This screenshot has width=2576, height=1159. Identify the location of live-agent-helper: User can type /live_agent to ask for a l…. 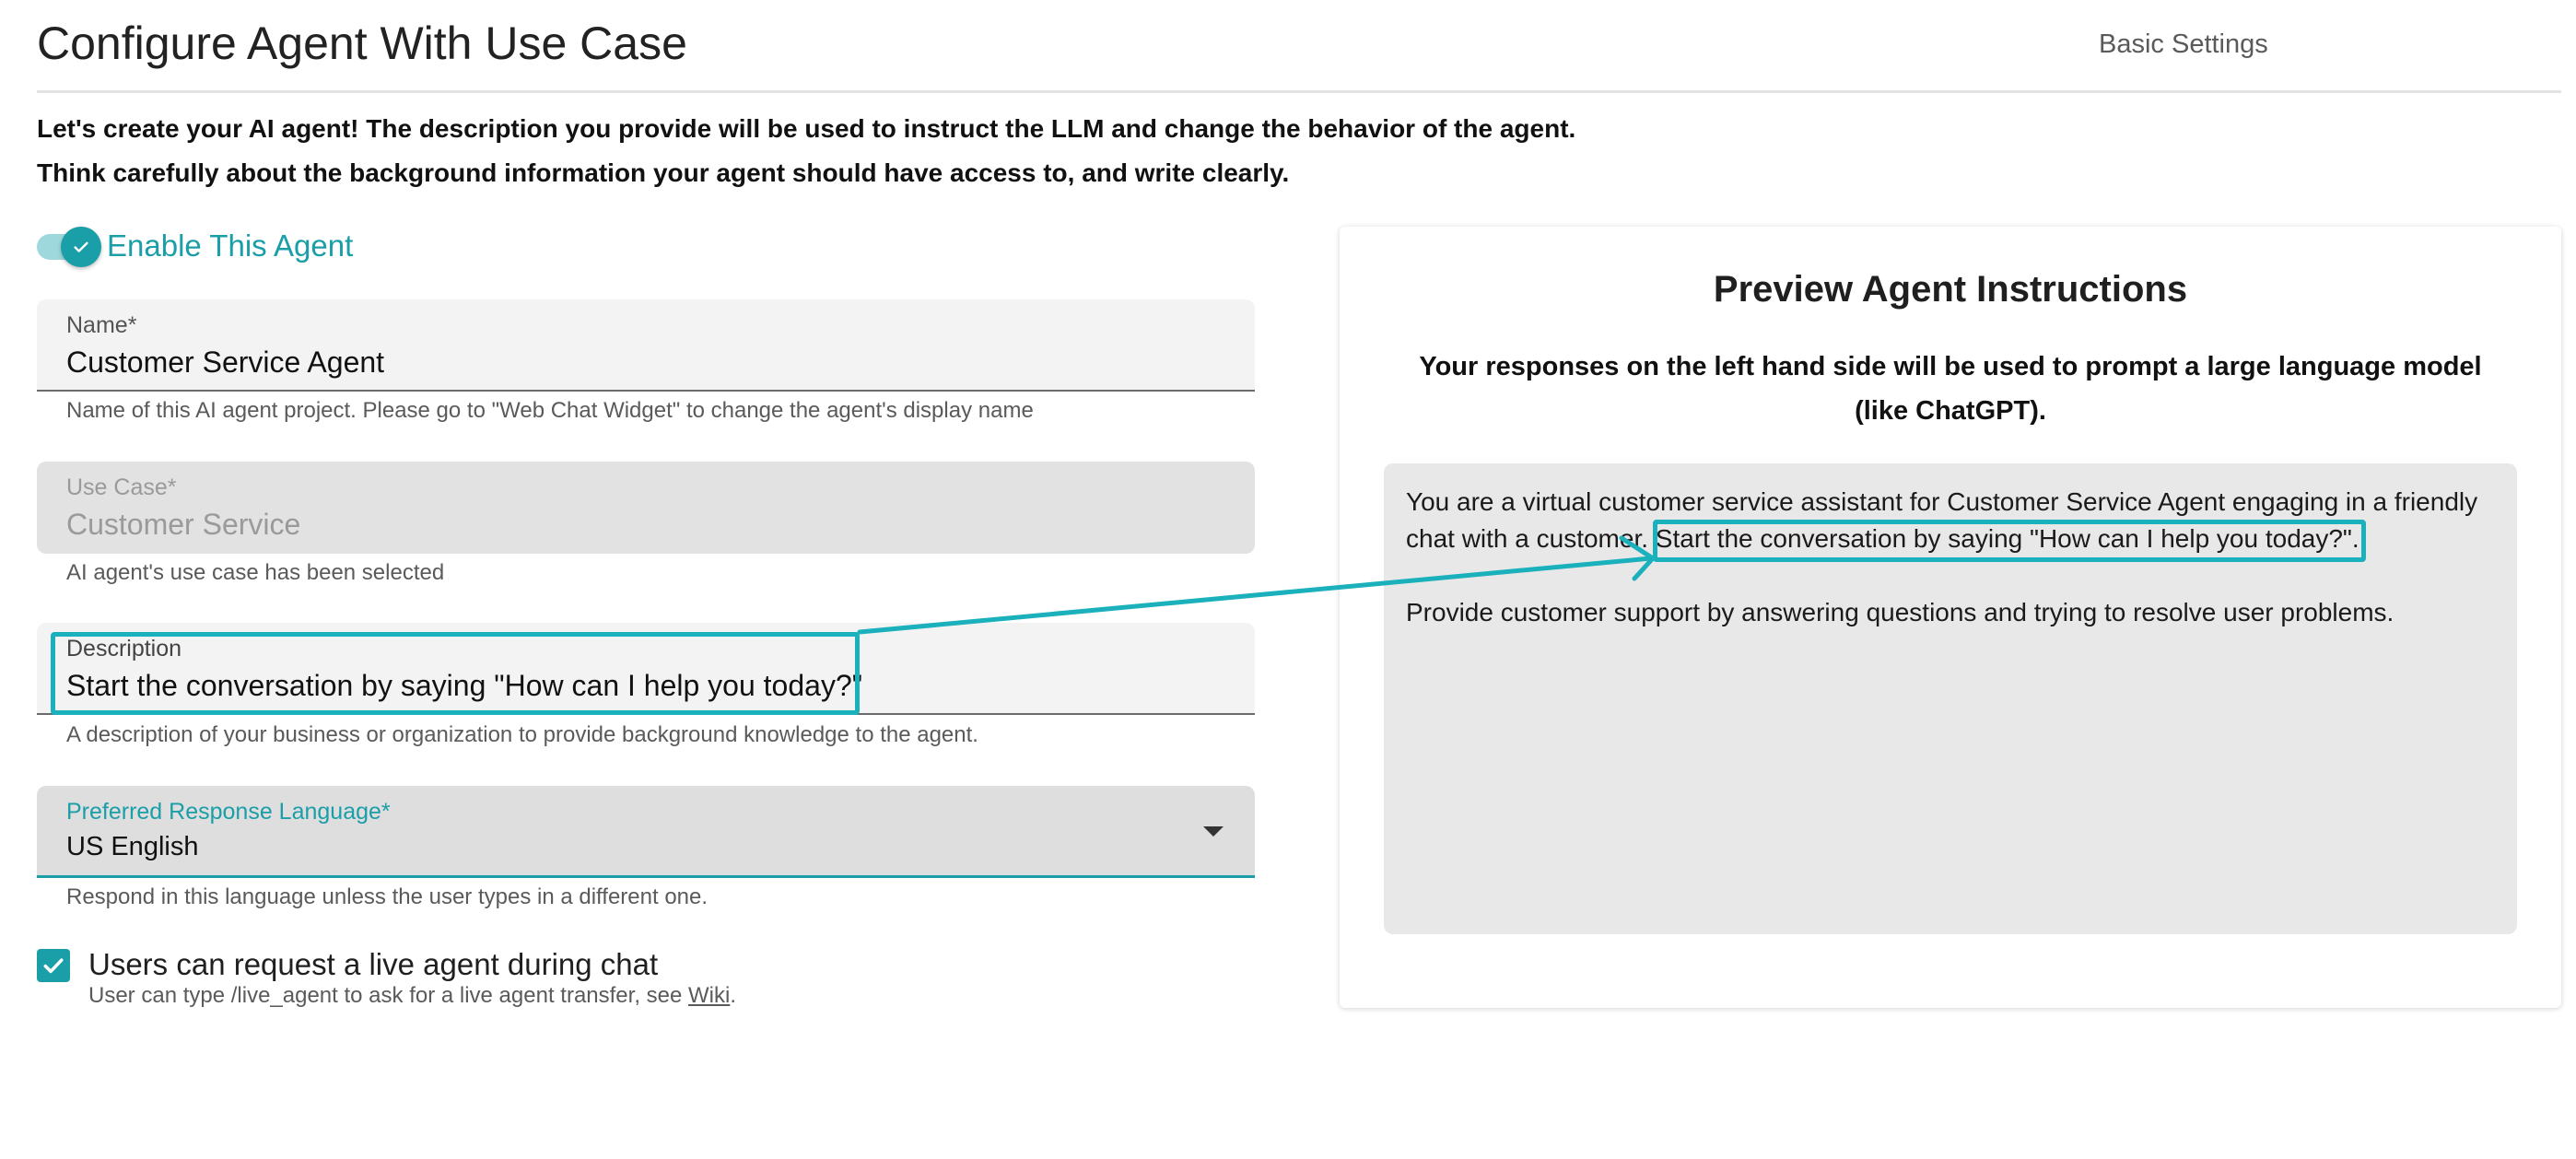
(412, 995).